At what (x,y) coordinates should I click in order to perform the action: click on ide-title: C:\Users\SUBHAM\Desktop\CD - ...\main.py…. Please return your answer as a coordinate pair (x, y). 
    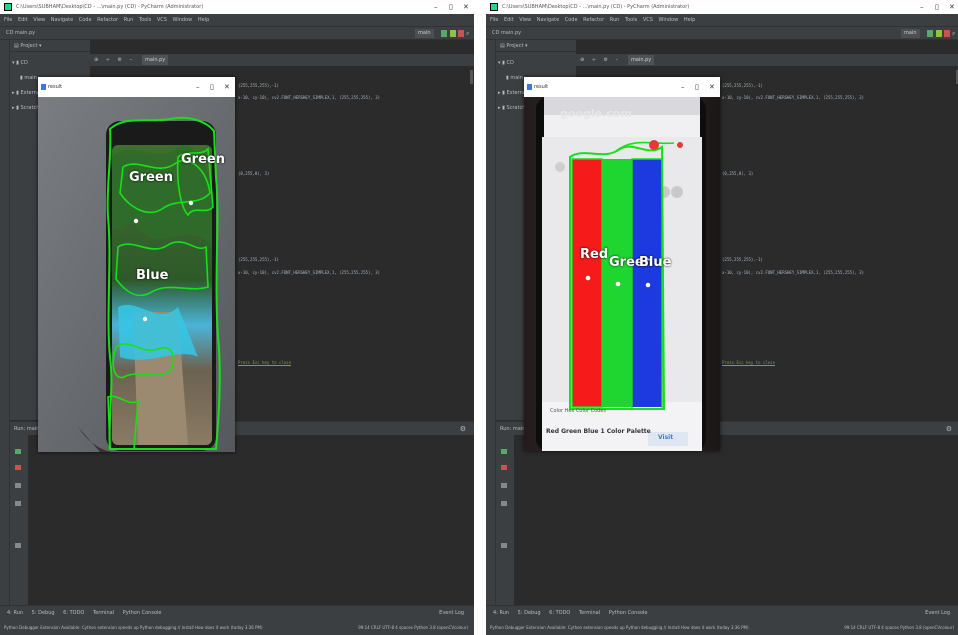
    Looking at the image, I should click on (596, 7).